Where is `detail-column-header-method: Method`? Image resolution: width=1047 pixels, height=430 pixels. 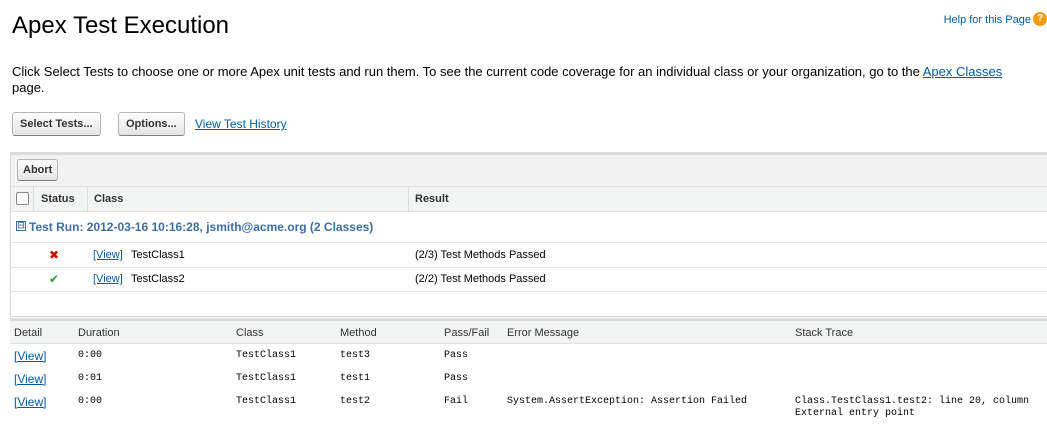 detail-column-header-method: Method is located at coordinates (358, 333).